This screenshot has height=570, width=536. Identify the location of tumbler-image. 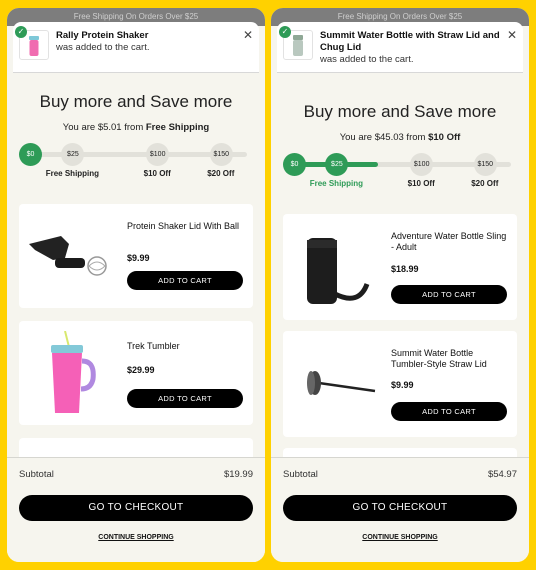
(73, 372).